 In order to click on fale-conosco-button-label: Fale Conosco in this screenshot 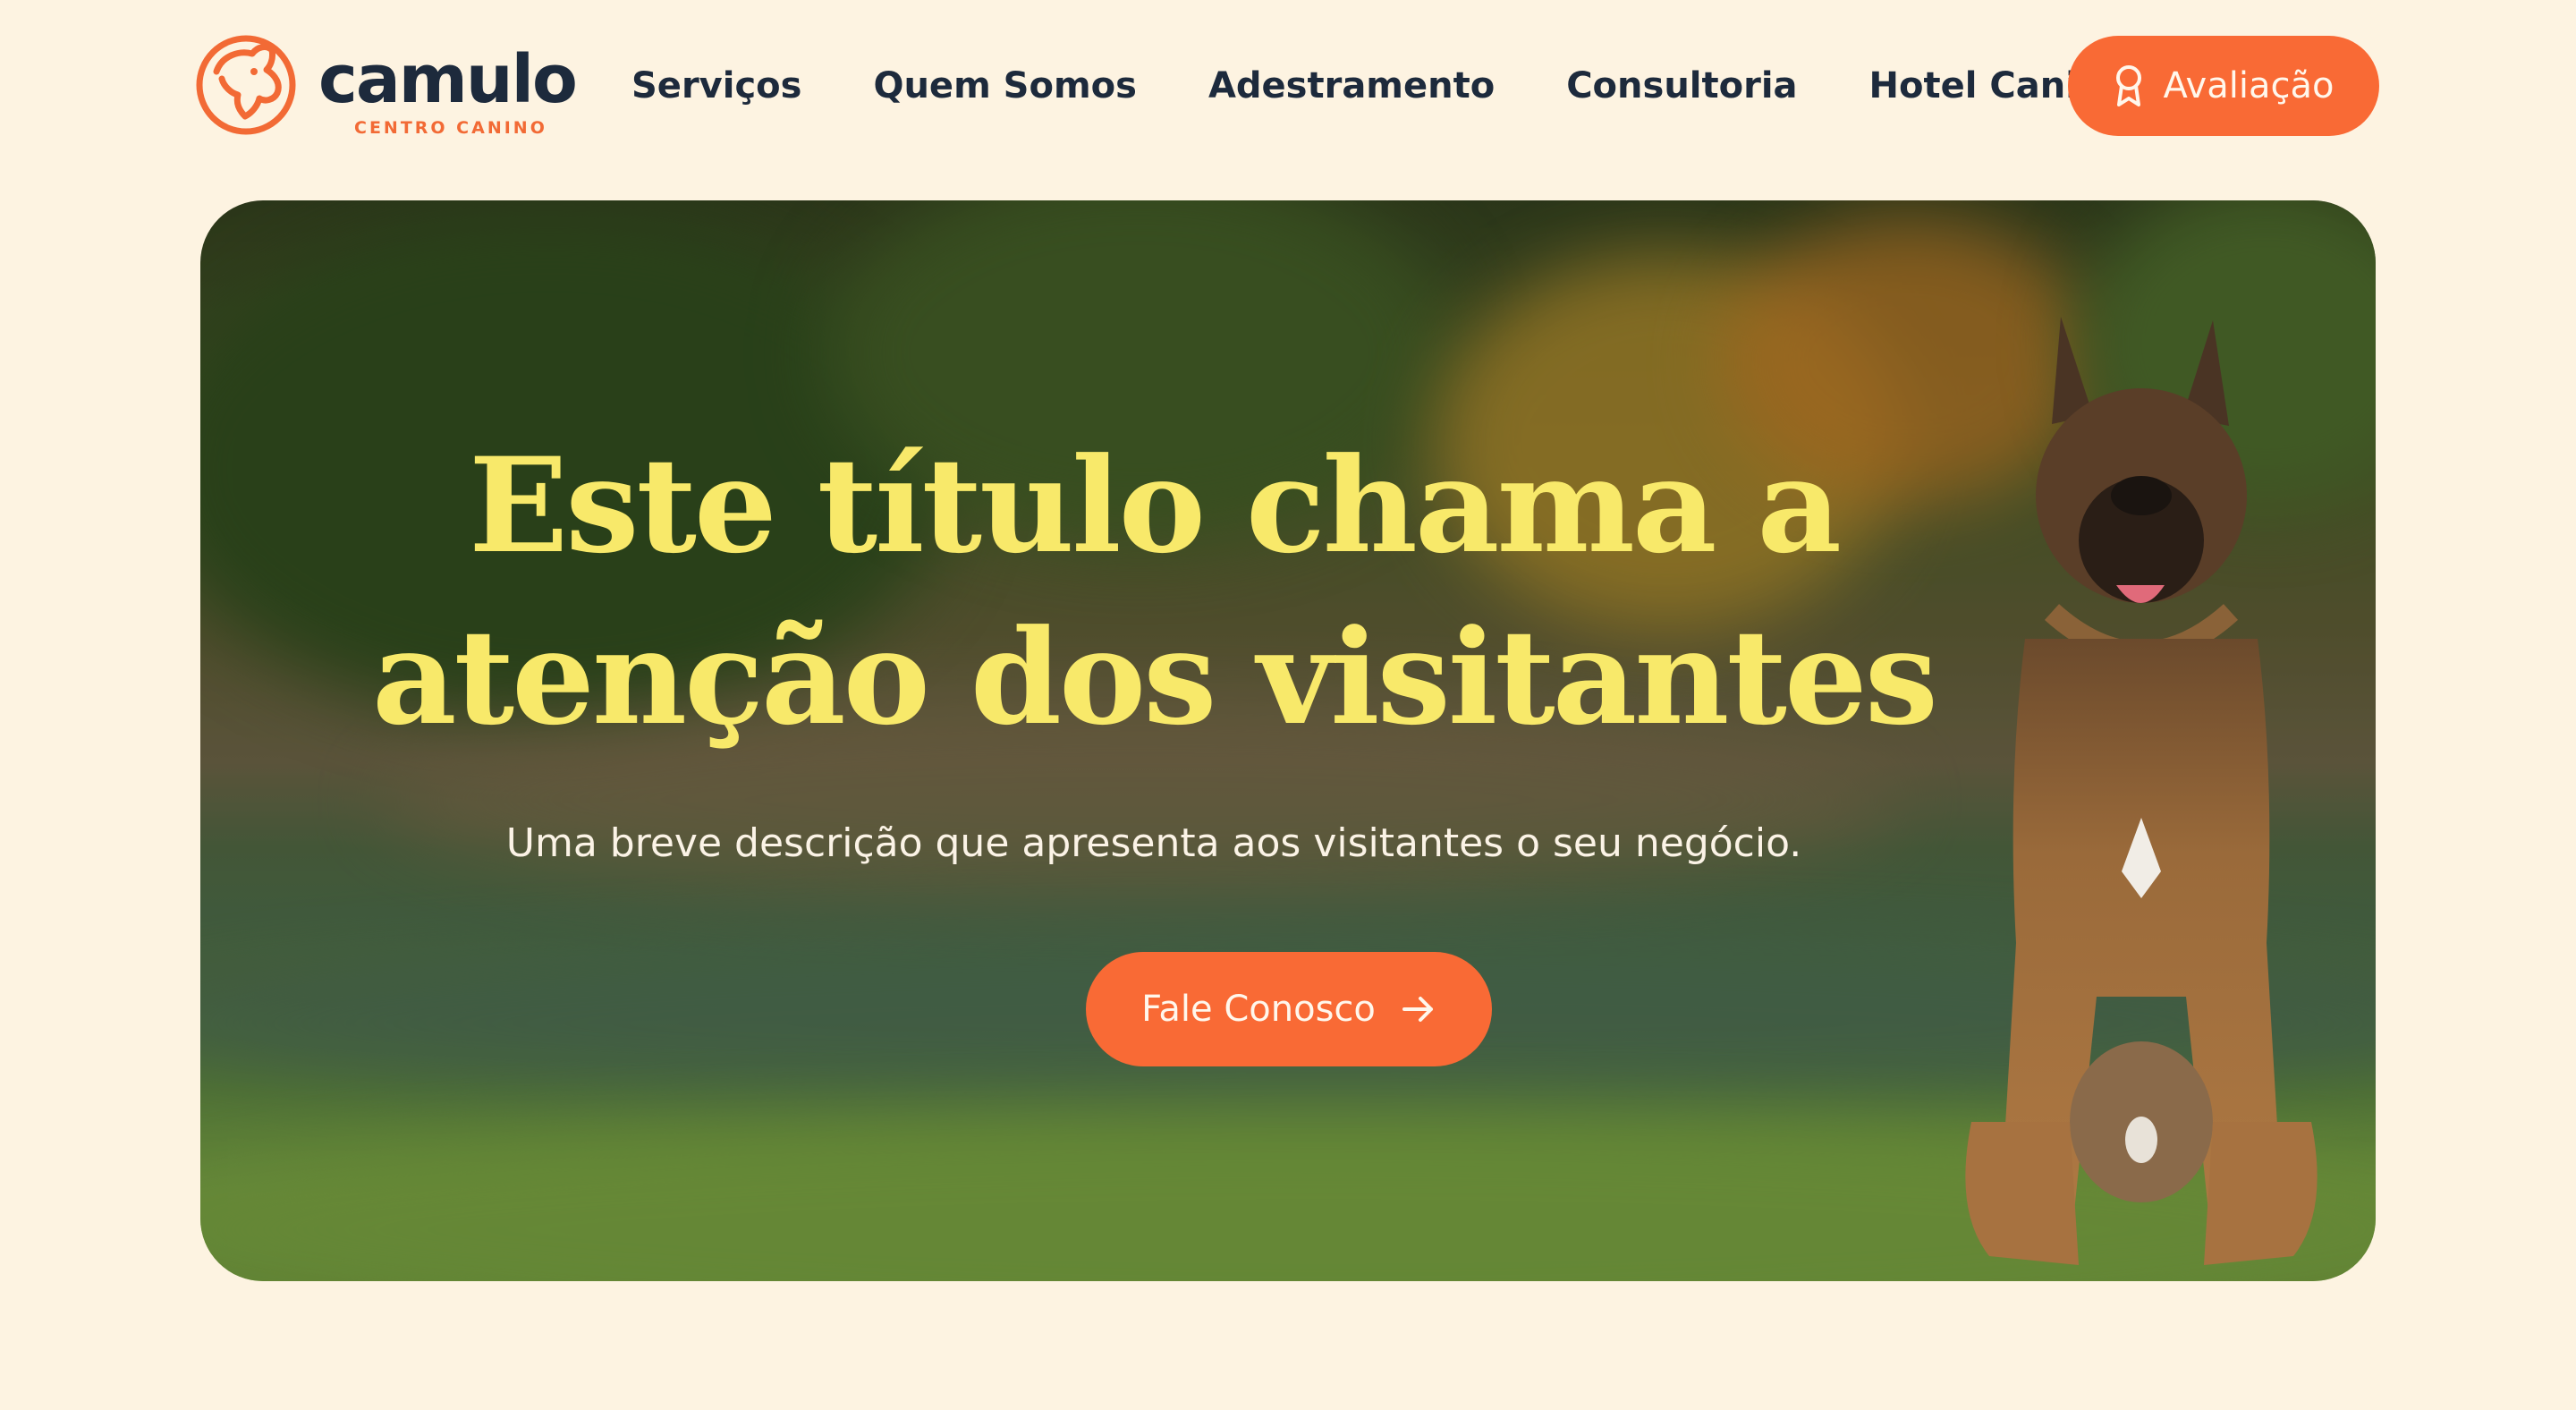, I will do `click(1258, 1010)`.